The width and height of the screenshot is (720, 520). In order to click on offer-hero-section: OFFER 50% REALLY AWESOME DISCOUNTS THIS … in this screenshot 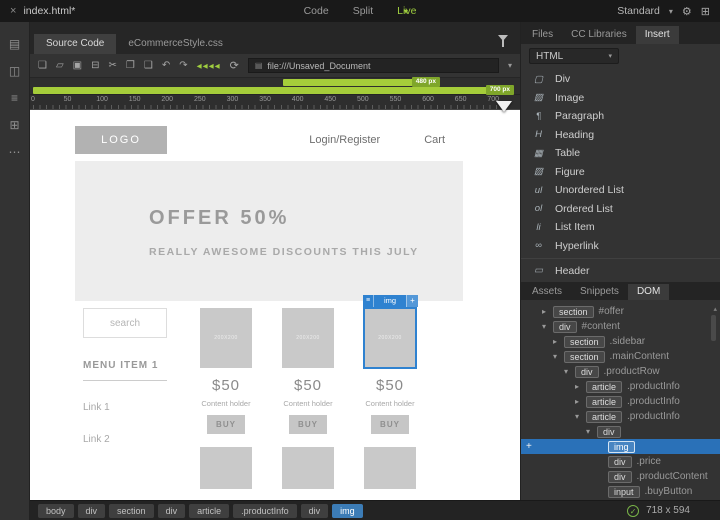, I will do `click(269, 231)`.